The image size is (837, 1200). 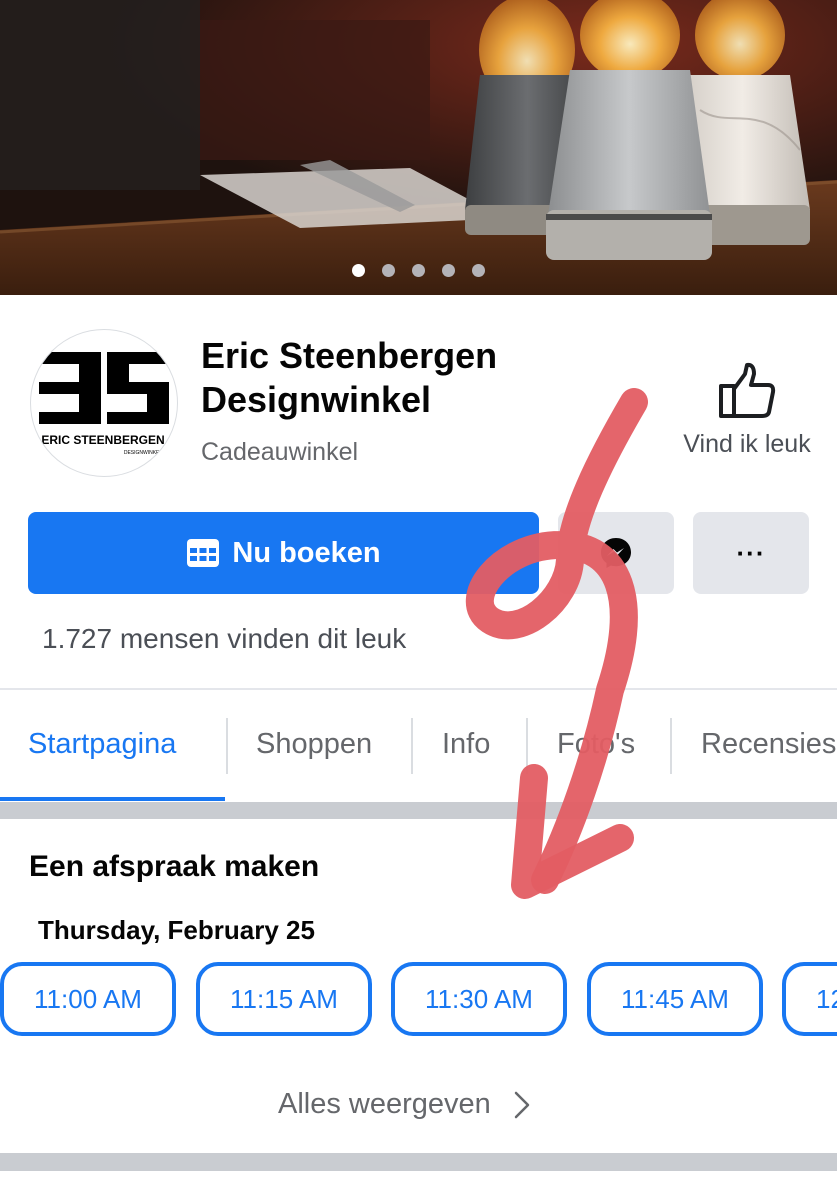 I want to click on tab-recensies: Recensies, so click(x=768, y=748).